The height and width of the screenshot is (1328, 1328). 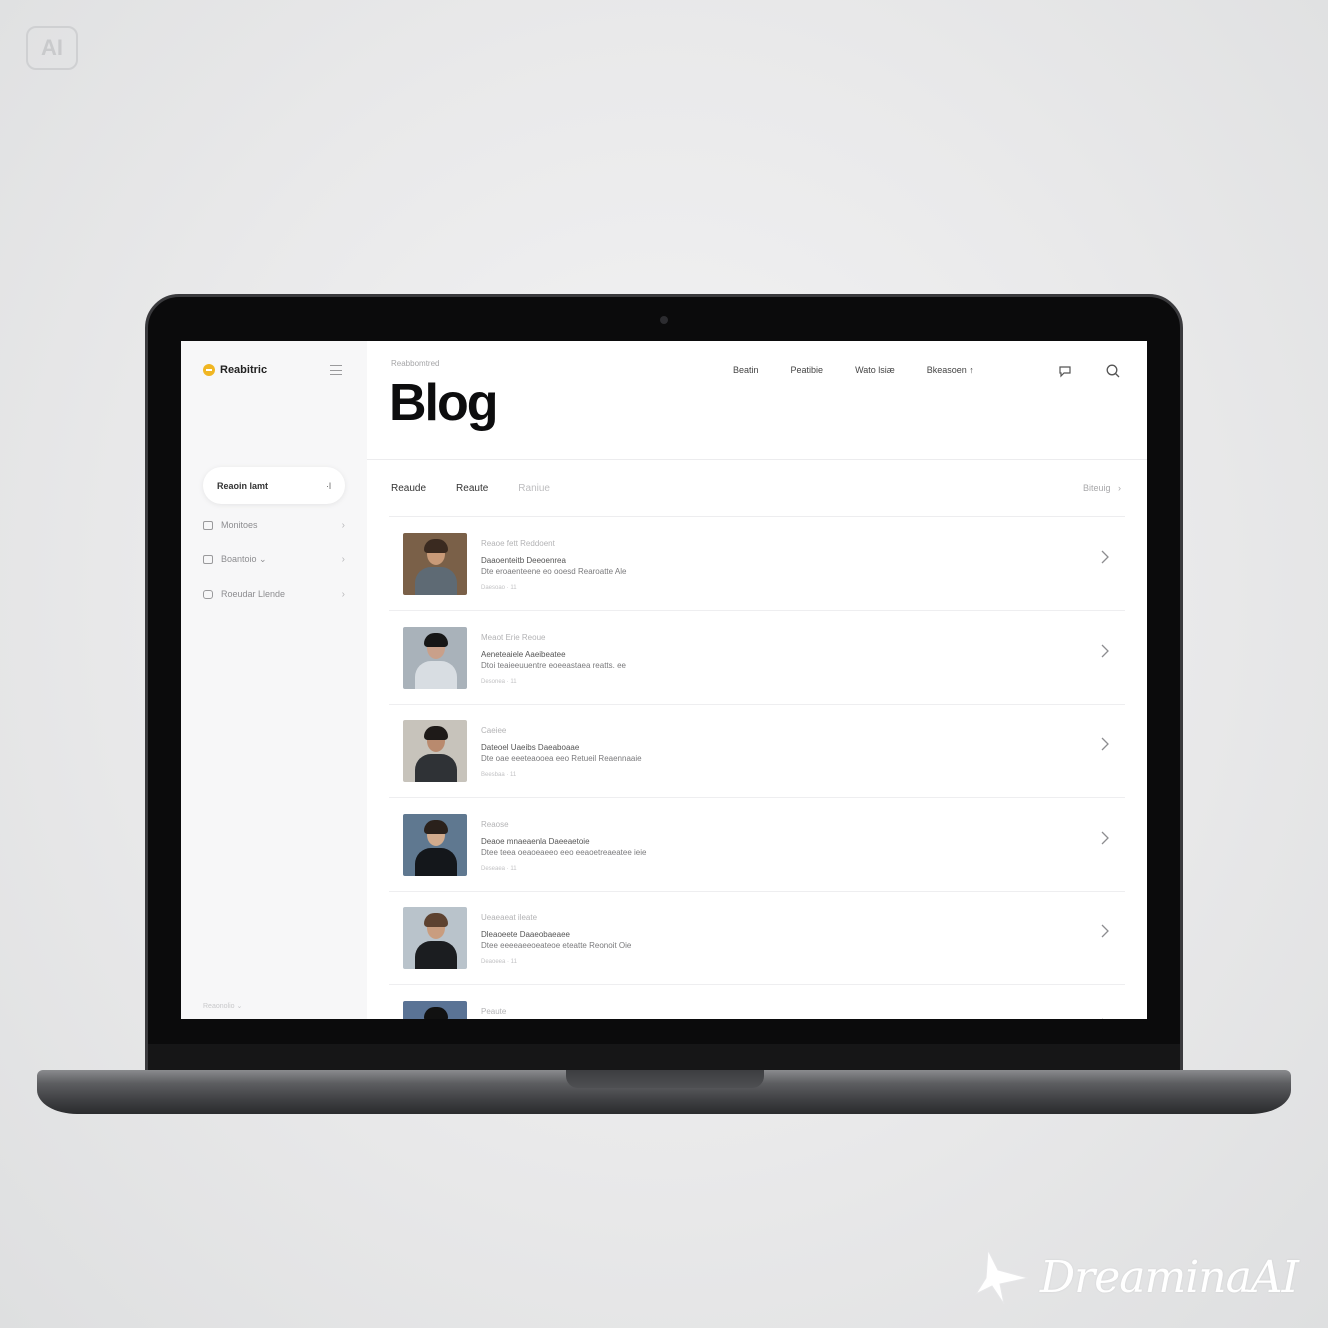 What do you see at coordinates (494, 730) in the screenshot?
I see `post-category: Caeiee` at bounding box center [494, 730].